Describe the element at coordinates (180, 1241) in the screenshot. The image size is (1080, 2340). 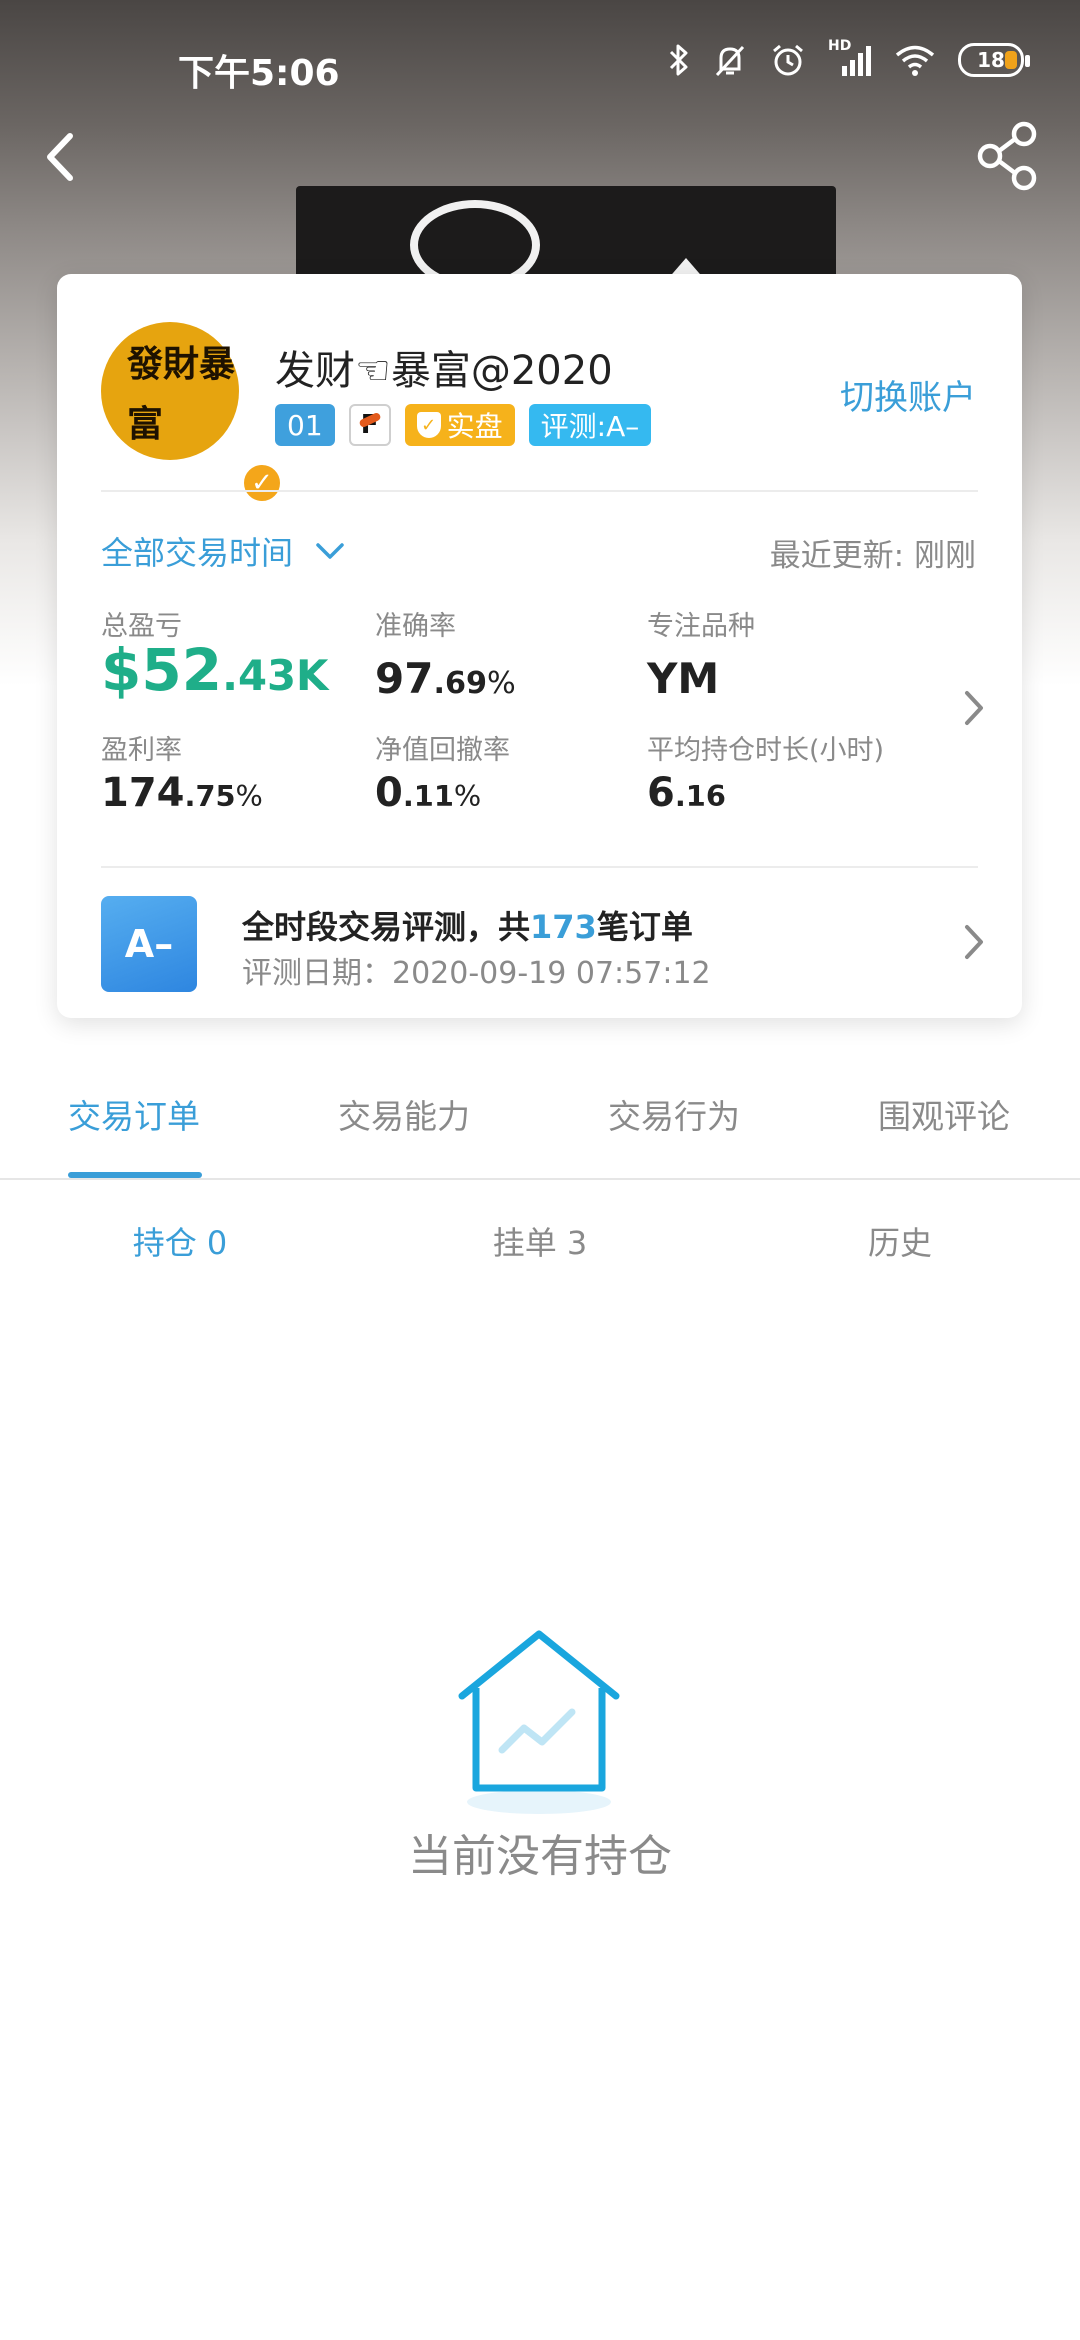
I see `subtab-positions: 持仓 0` at that location.